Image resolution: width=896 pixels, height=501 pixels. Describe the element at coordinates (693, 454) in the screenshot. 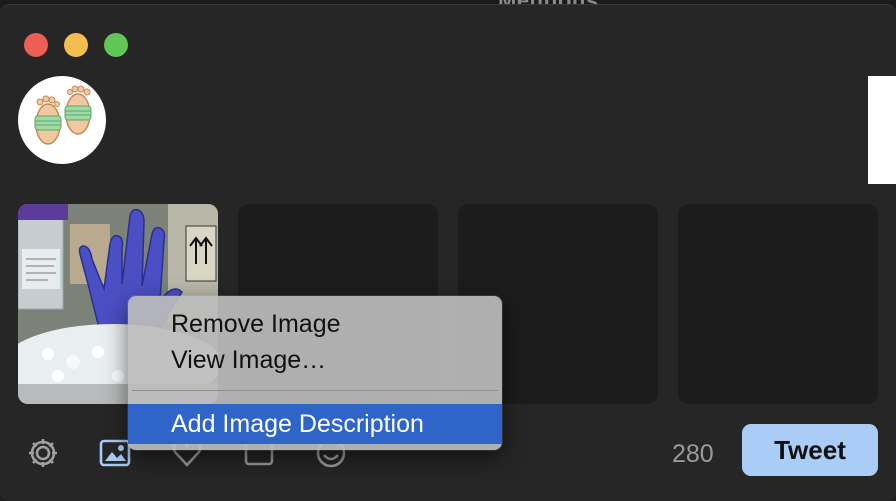

I see `character-count: 280` at that location.